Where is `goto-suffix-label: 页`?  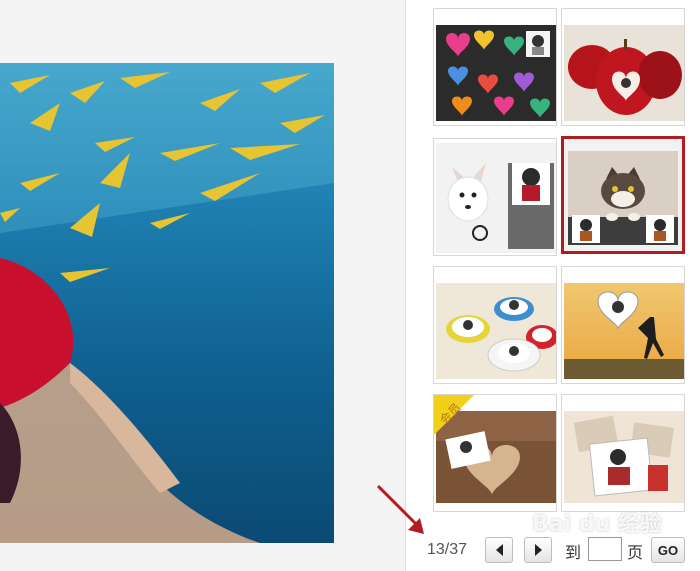
goto-suffix-label: 页 is located at coordinates (635, 552).